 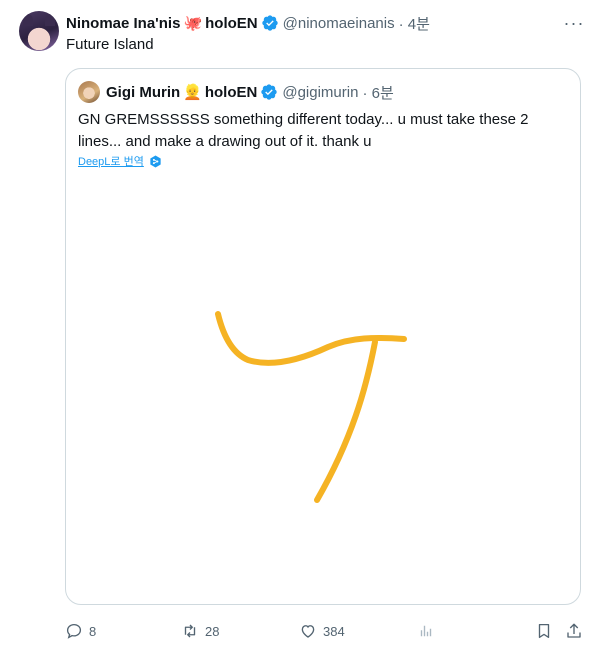 What do you see at coordinates (544, 631) in the screenshot?
I see `bookmark-icon` at bounding box center [544, 631].